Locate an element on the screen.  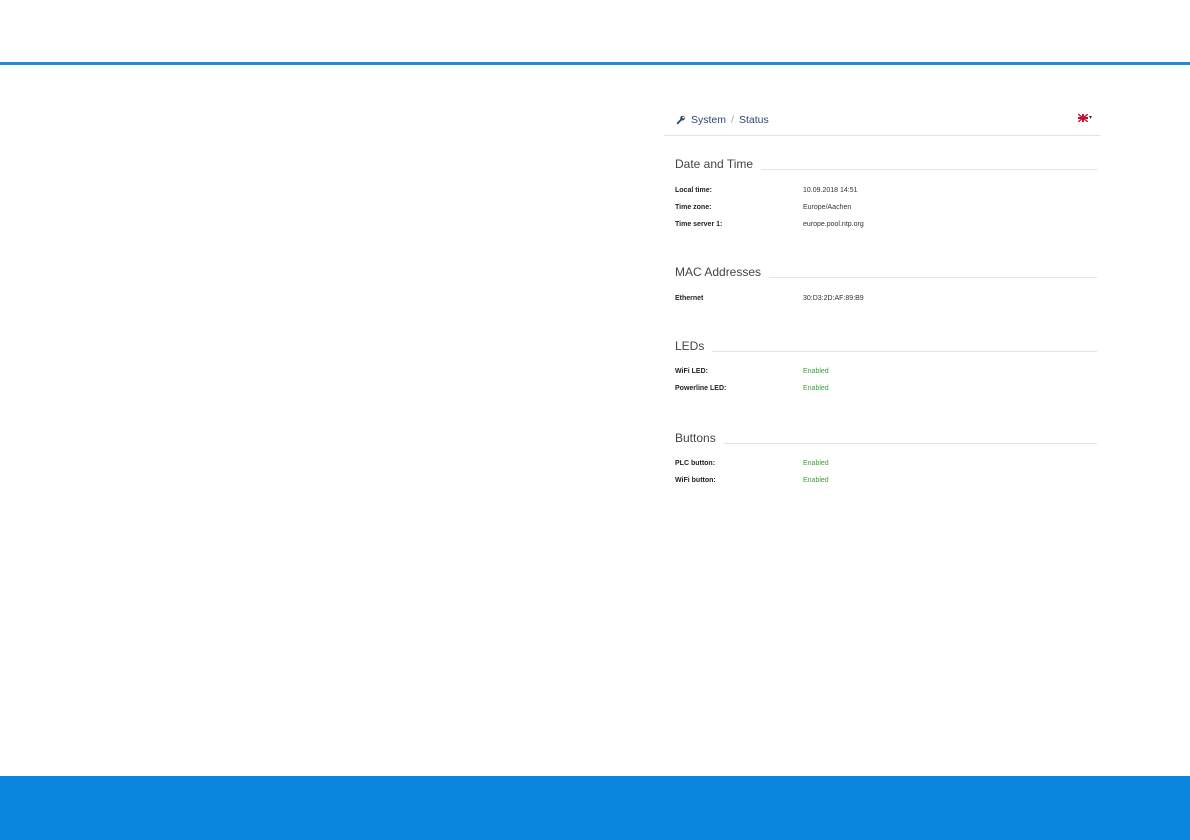
breadcrumb-system-link: System is located at coordinates (708, 120).